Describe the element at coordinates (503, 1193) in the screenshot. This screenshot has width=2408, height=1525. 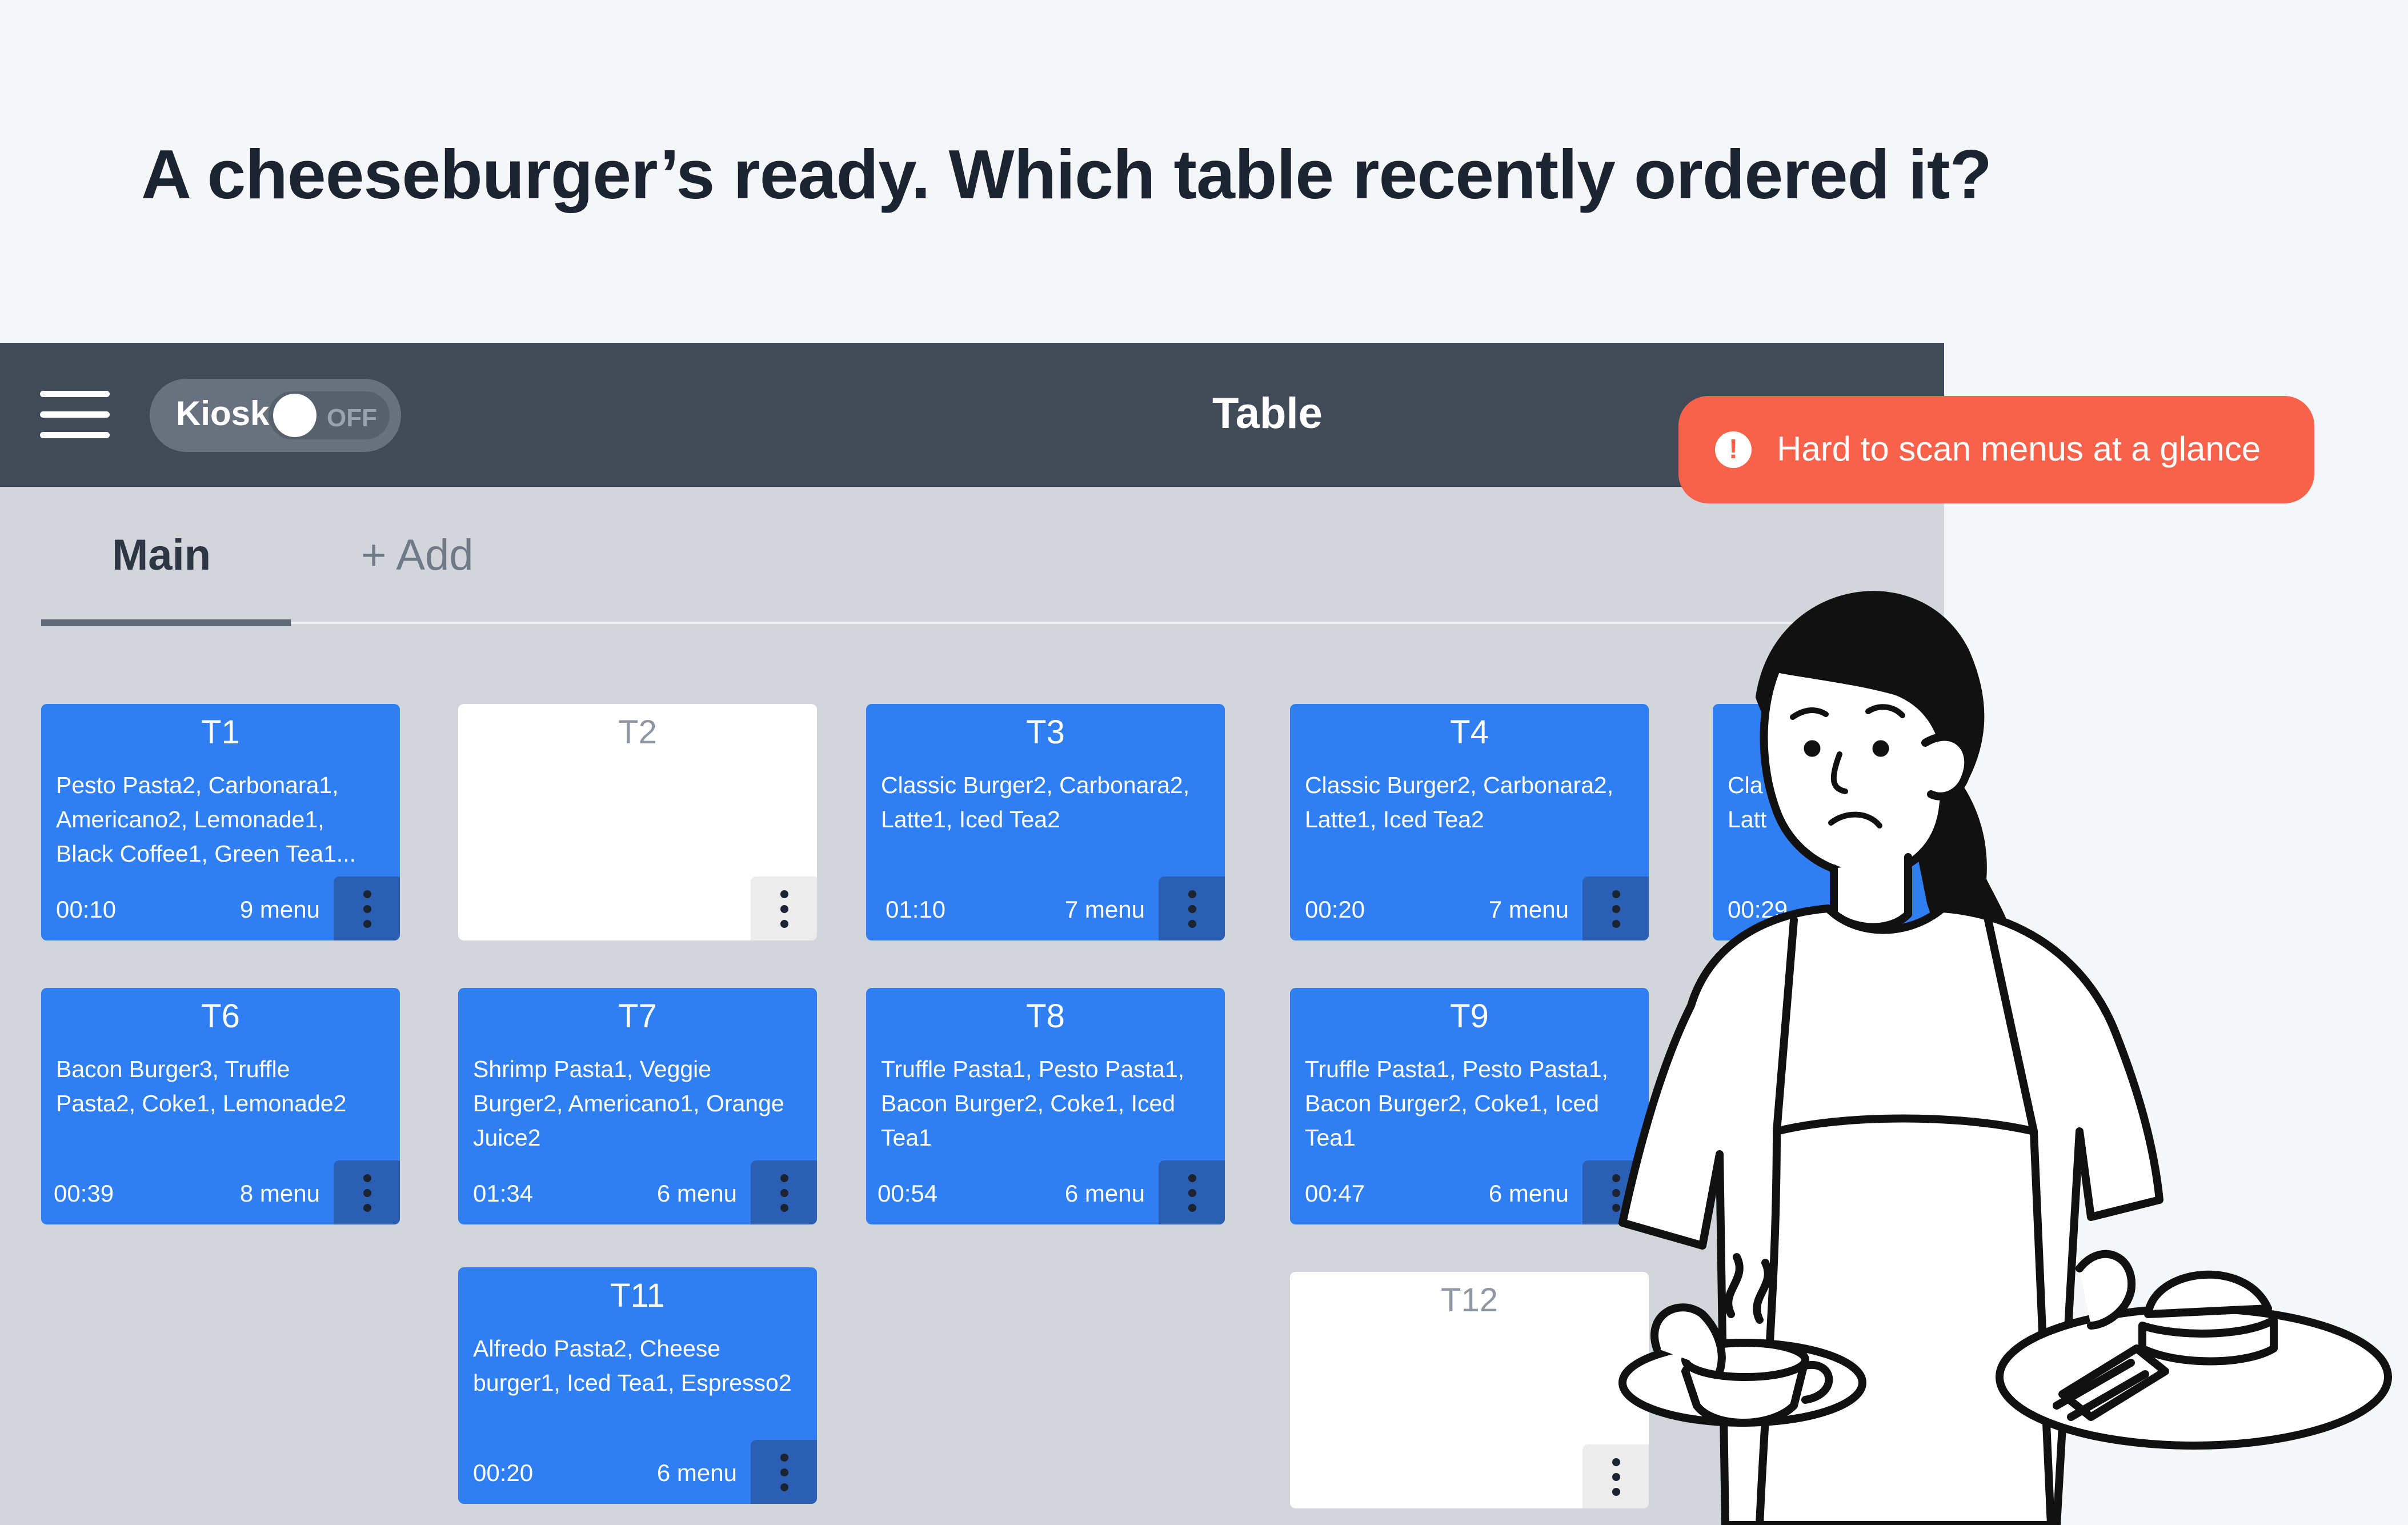
I see `table-elapsed-time: 01:34` at that location.